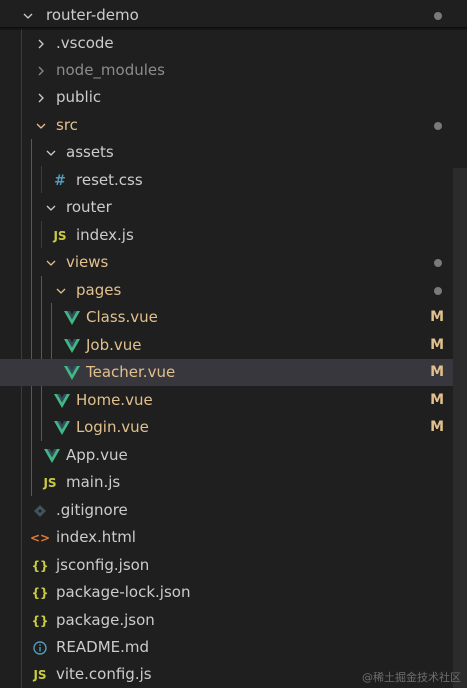  Describe the element at coordinates (233, 43) in the screenshot. I see `tree-folder-vscode: .vscode` at that location.